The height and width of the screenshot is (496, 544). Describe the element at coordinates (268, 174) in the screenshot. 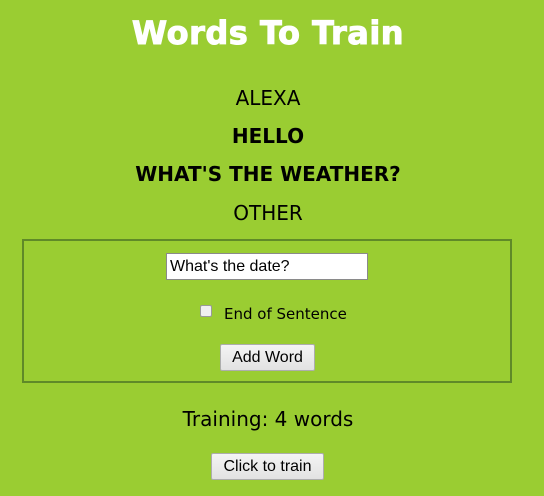

I see `word-item-weather: WHAT'S THE WEATHER?` at that location.